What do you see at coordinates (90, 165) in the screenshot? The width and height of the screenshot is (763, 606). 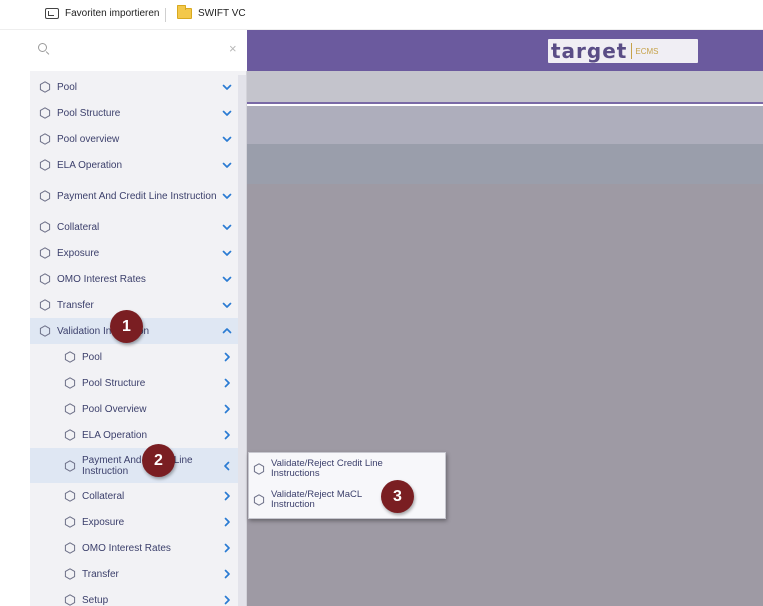 I see `sidebar-item-label: ELA Operation` at bounding box center [90, 165].